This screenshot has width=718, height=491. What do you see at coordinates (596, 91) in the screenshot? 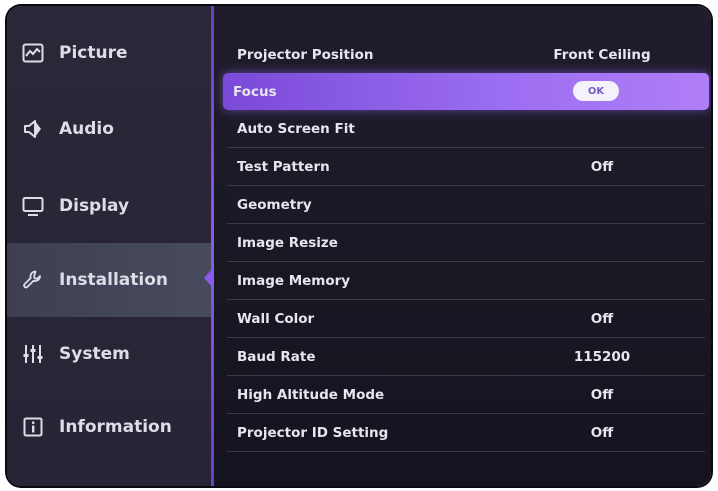
I see `ok-button: OK` at bounding box center [596, 91].